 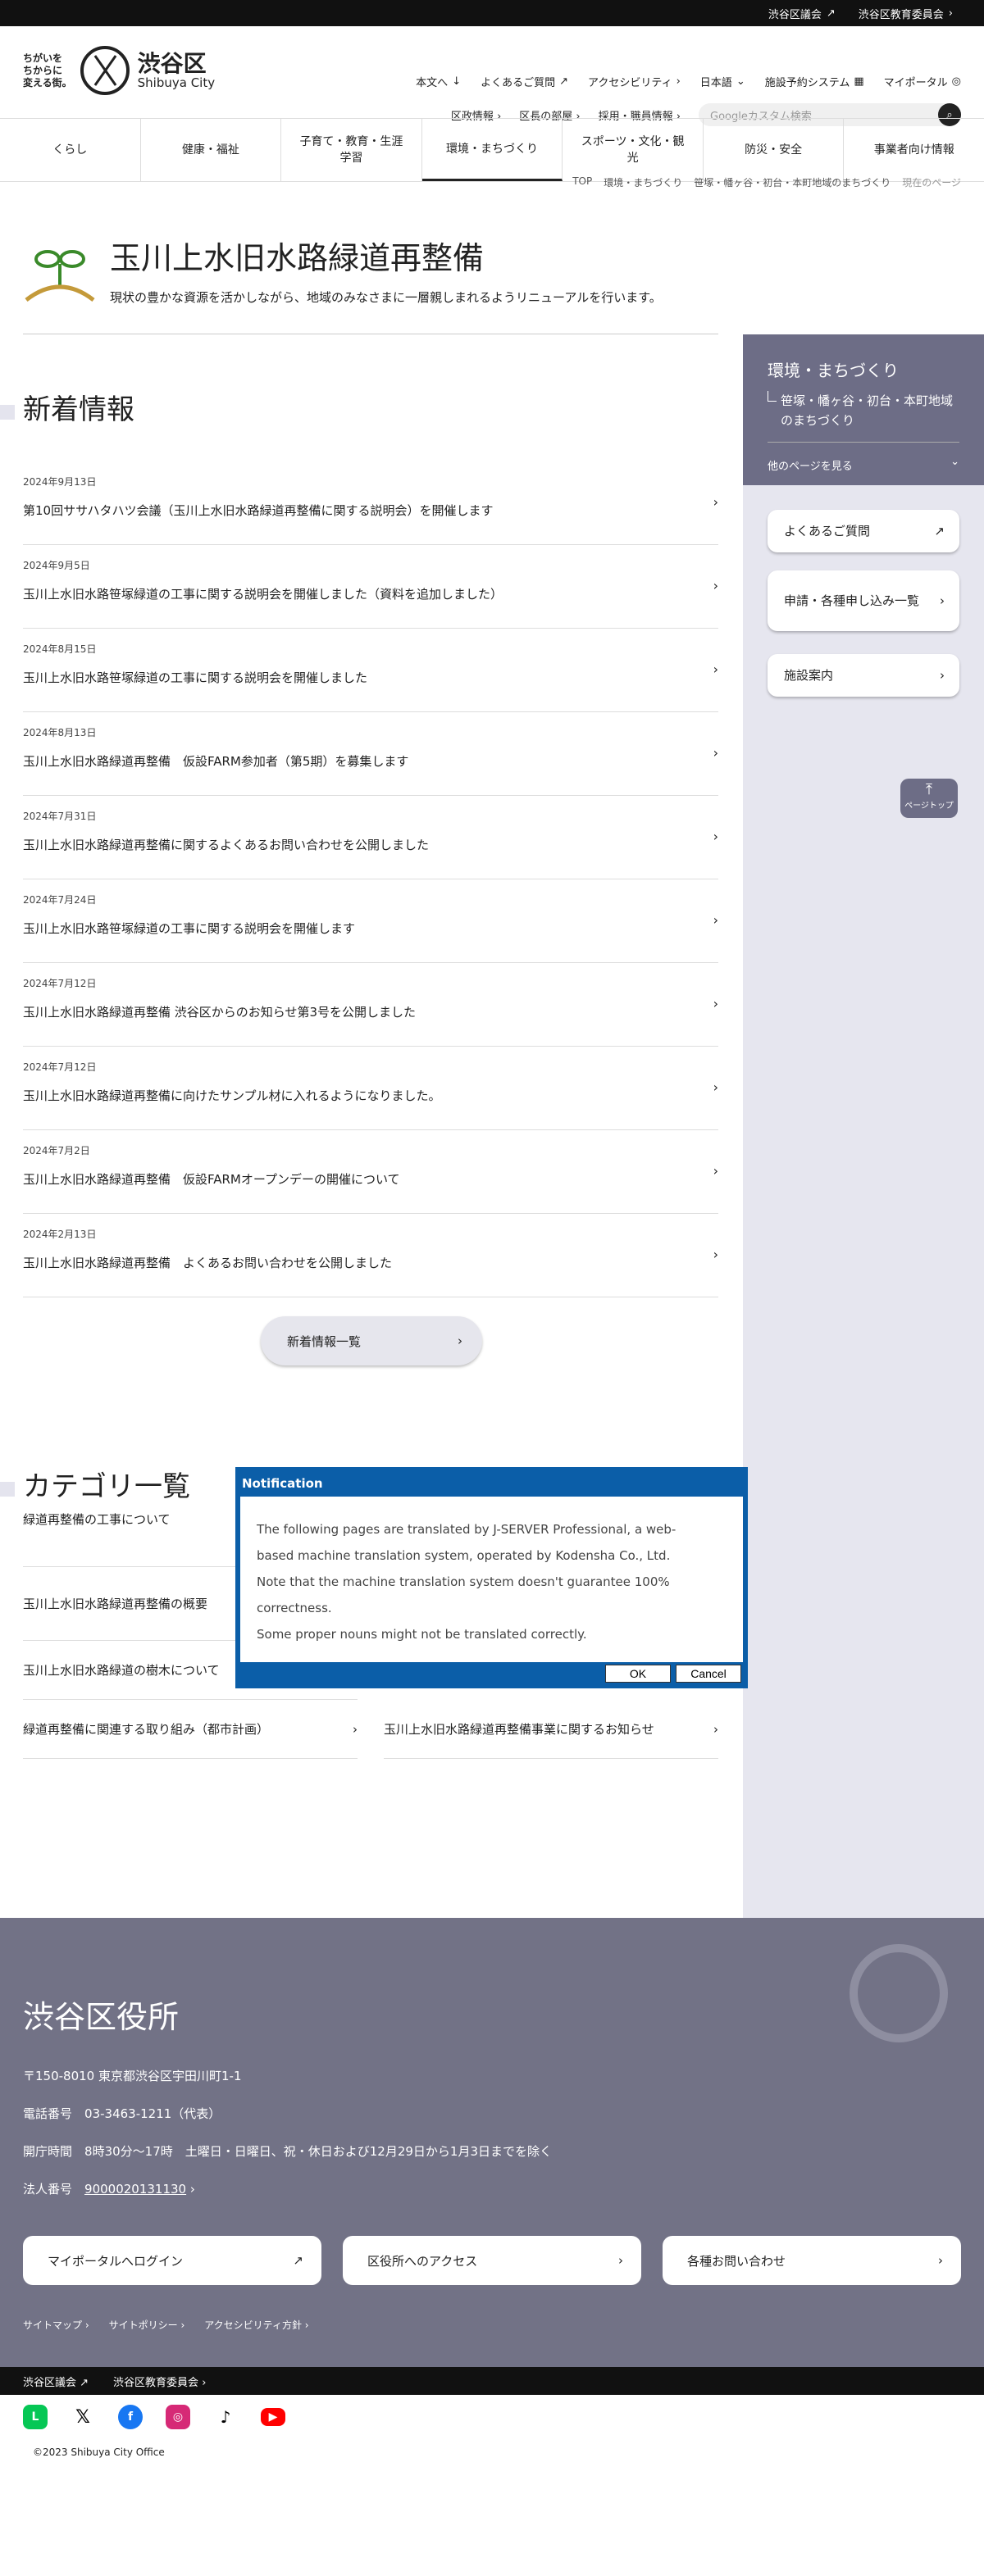 What do you see at coordinates (863, 369) in the screenshot?
I see `sidebar-title: 環境・まちづくり` at bounding box center [863, 369].